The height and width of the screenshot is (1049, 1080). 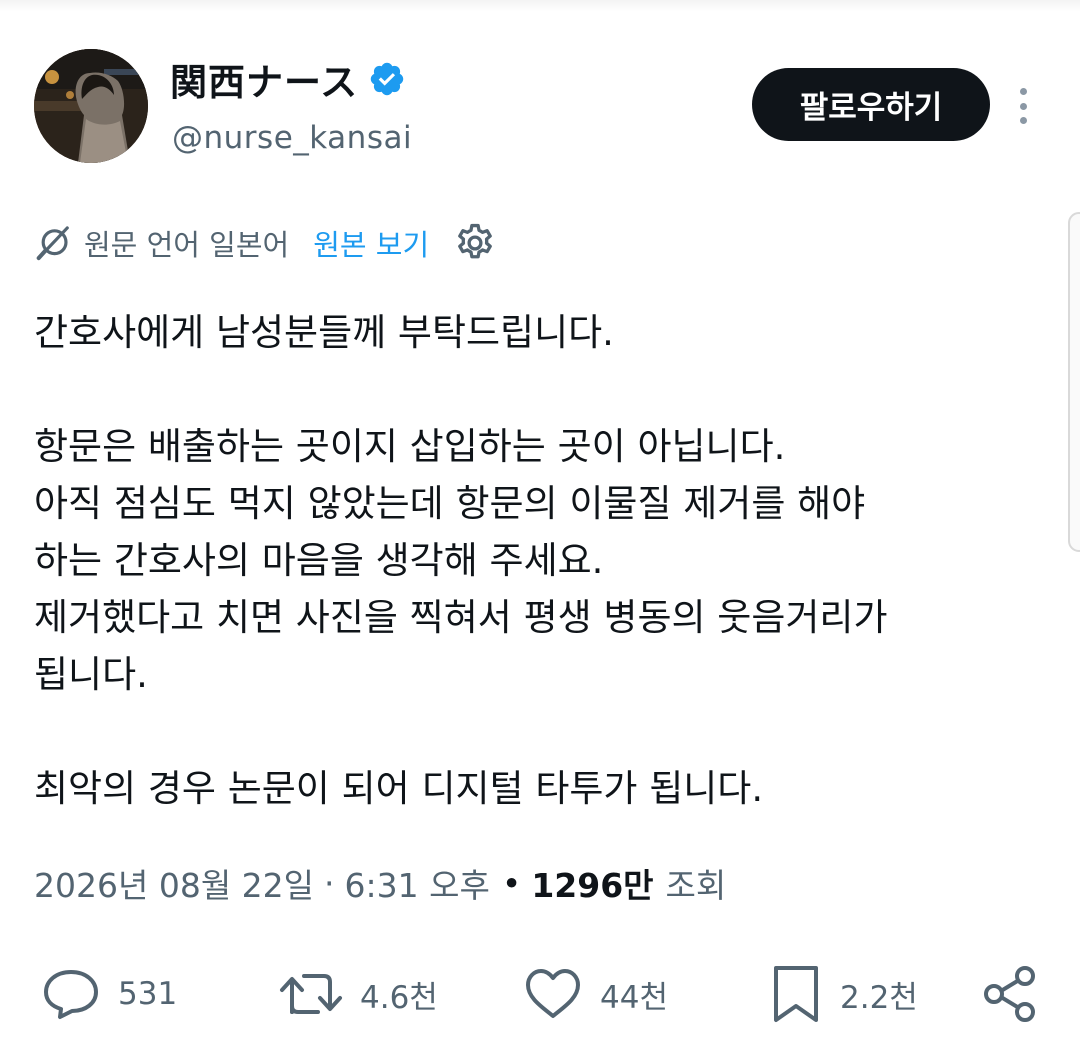 I want to click on more-vertical-icon, so click(x=1023, y=106).